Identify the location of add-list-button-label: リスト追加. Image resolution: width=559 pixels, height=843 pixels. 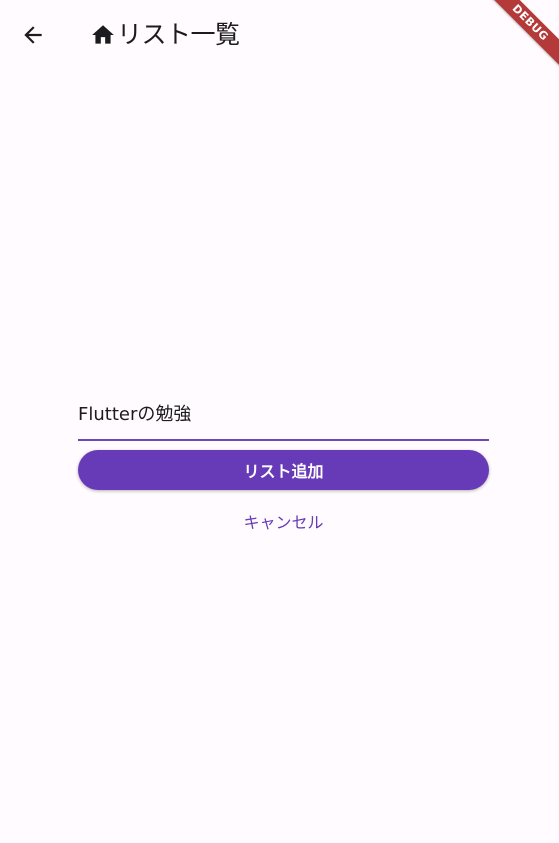
(283, 471).